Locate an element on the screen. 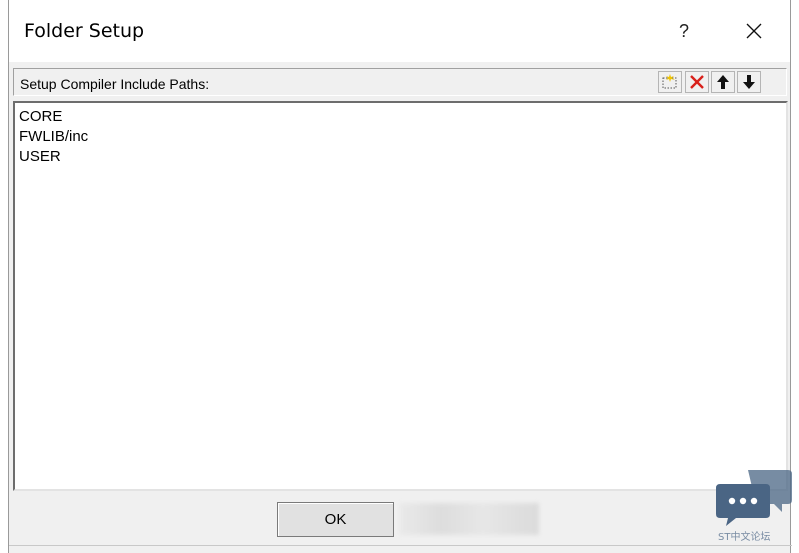  close-icon is located at coordinates (754, 31).